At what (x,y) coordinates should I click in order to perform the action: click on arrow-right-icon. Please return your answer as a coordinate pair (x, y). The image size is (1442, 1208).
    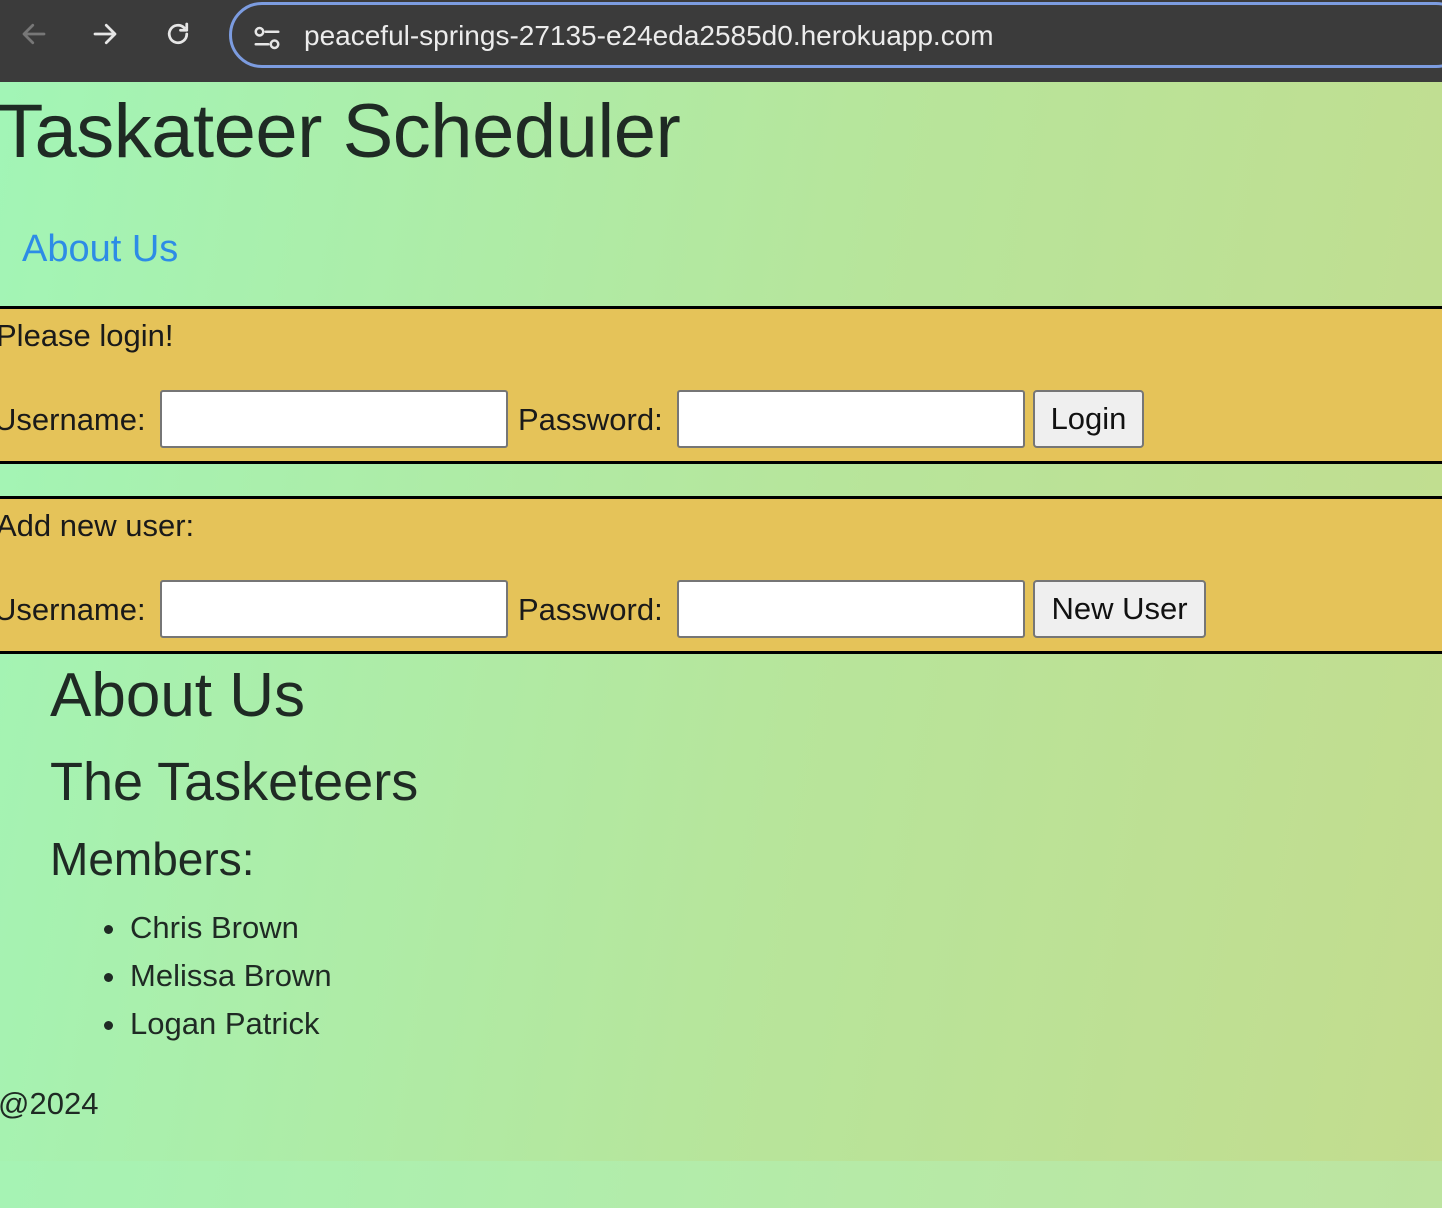
    Looking at the image, I should click on (105, 34).